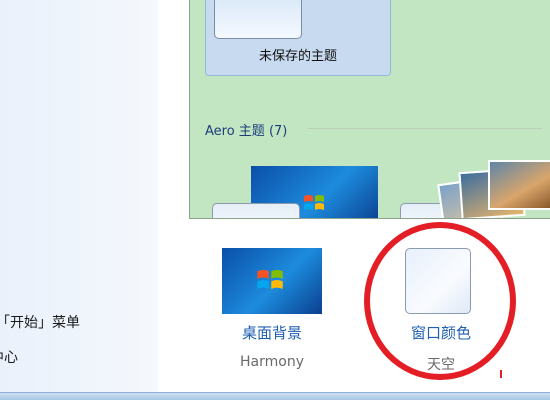 The height and width of the screenshot is (400, 550). Describe the element at coordinates (425, 128) in the screenshot. I see `section-divider` at that location.